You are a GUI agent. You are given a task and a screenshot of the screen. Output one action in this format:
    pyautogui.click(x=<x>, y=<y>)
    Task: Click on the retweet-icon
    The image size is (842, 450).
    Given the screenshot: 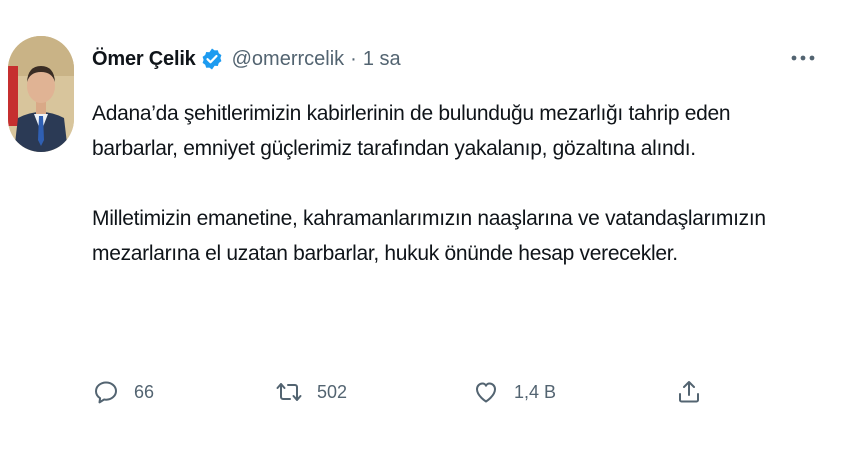 What is the action you would take?
    pyautogui.click(x=289, y=392)
    